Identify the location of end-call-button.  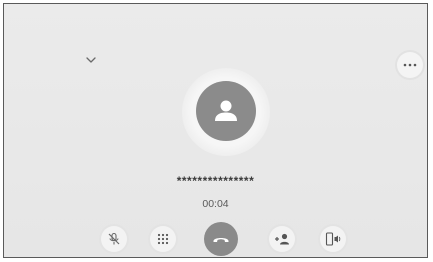
(221, 239).